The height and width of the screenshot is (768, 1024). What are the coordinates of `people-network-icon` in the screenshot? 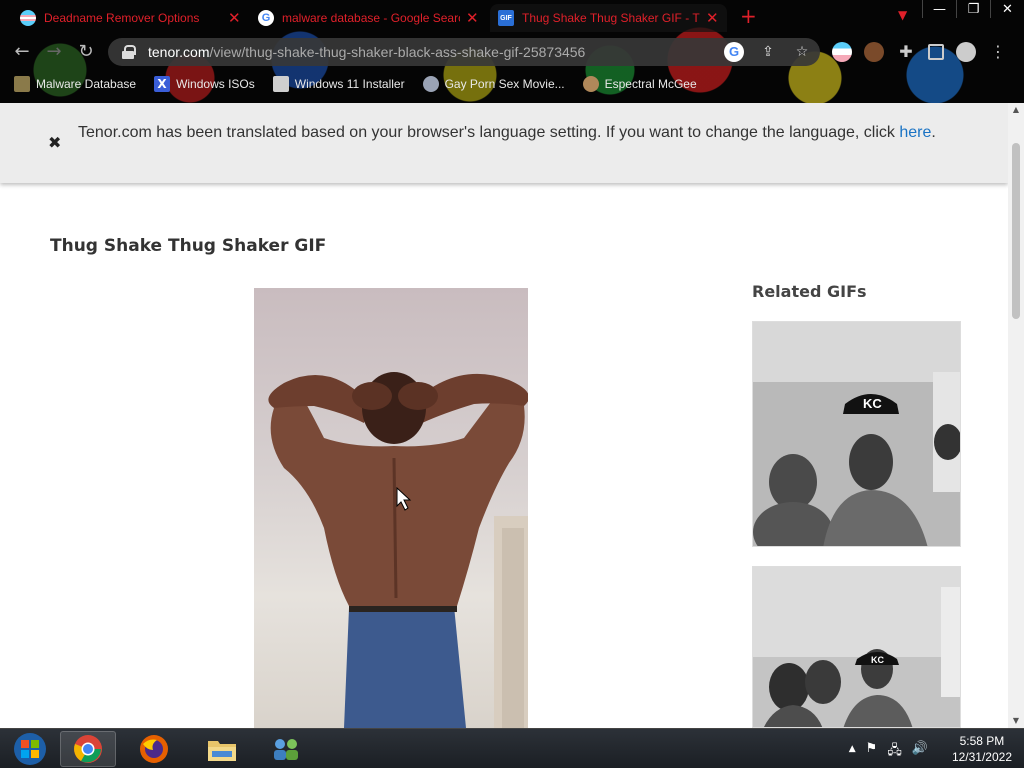 It's located at (286, 749).